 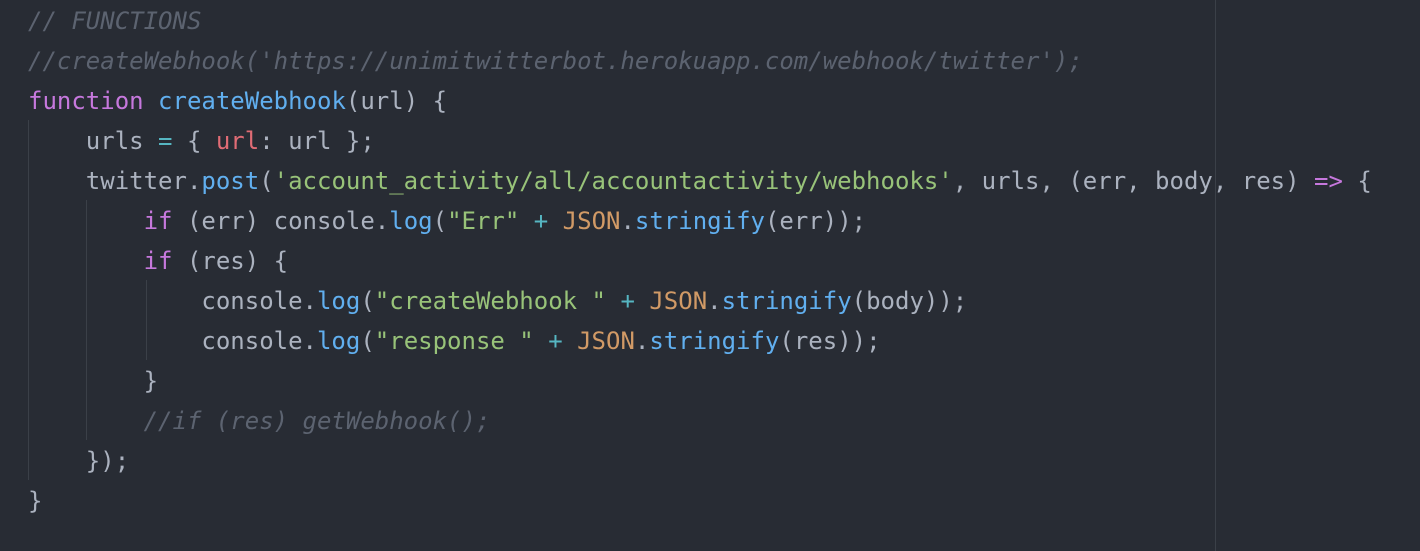 I want to click on code-line-13: }, so click(x=35, y=501).